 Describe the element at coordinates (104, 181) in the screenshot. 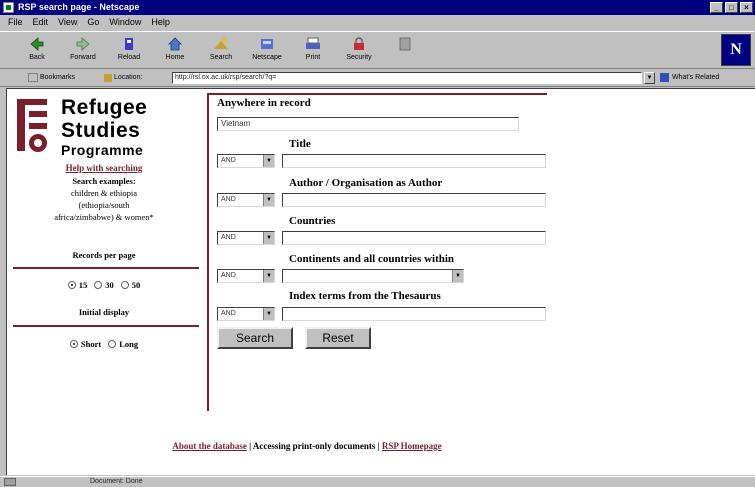

I see `search-examples-heading: Search examples:` at that location.